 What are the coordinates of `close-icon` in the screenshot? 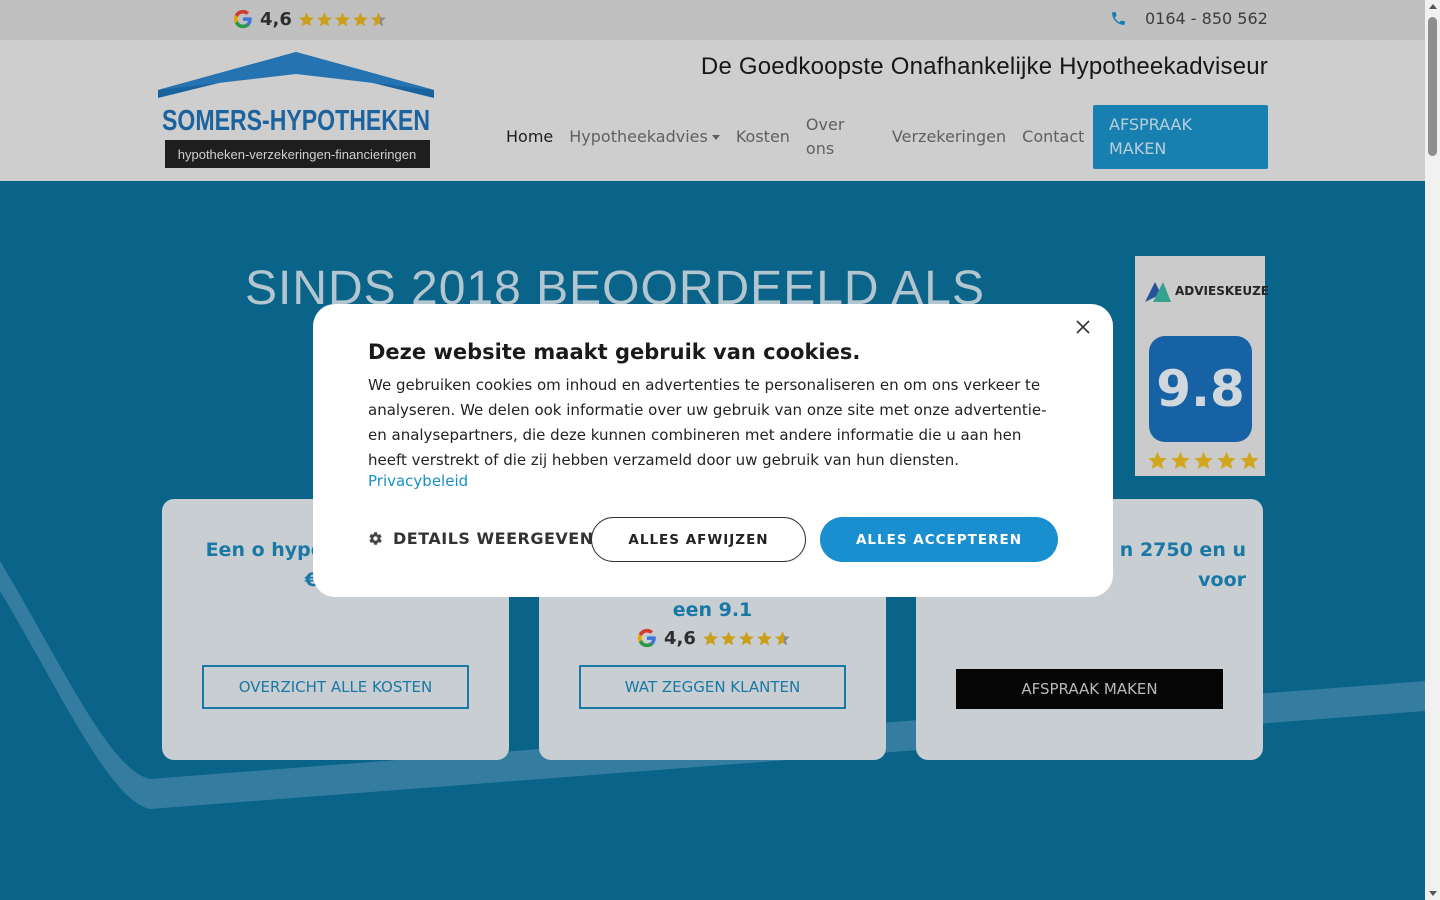 It's located at (1083, 327).